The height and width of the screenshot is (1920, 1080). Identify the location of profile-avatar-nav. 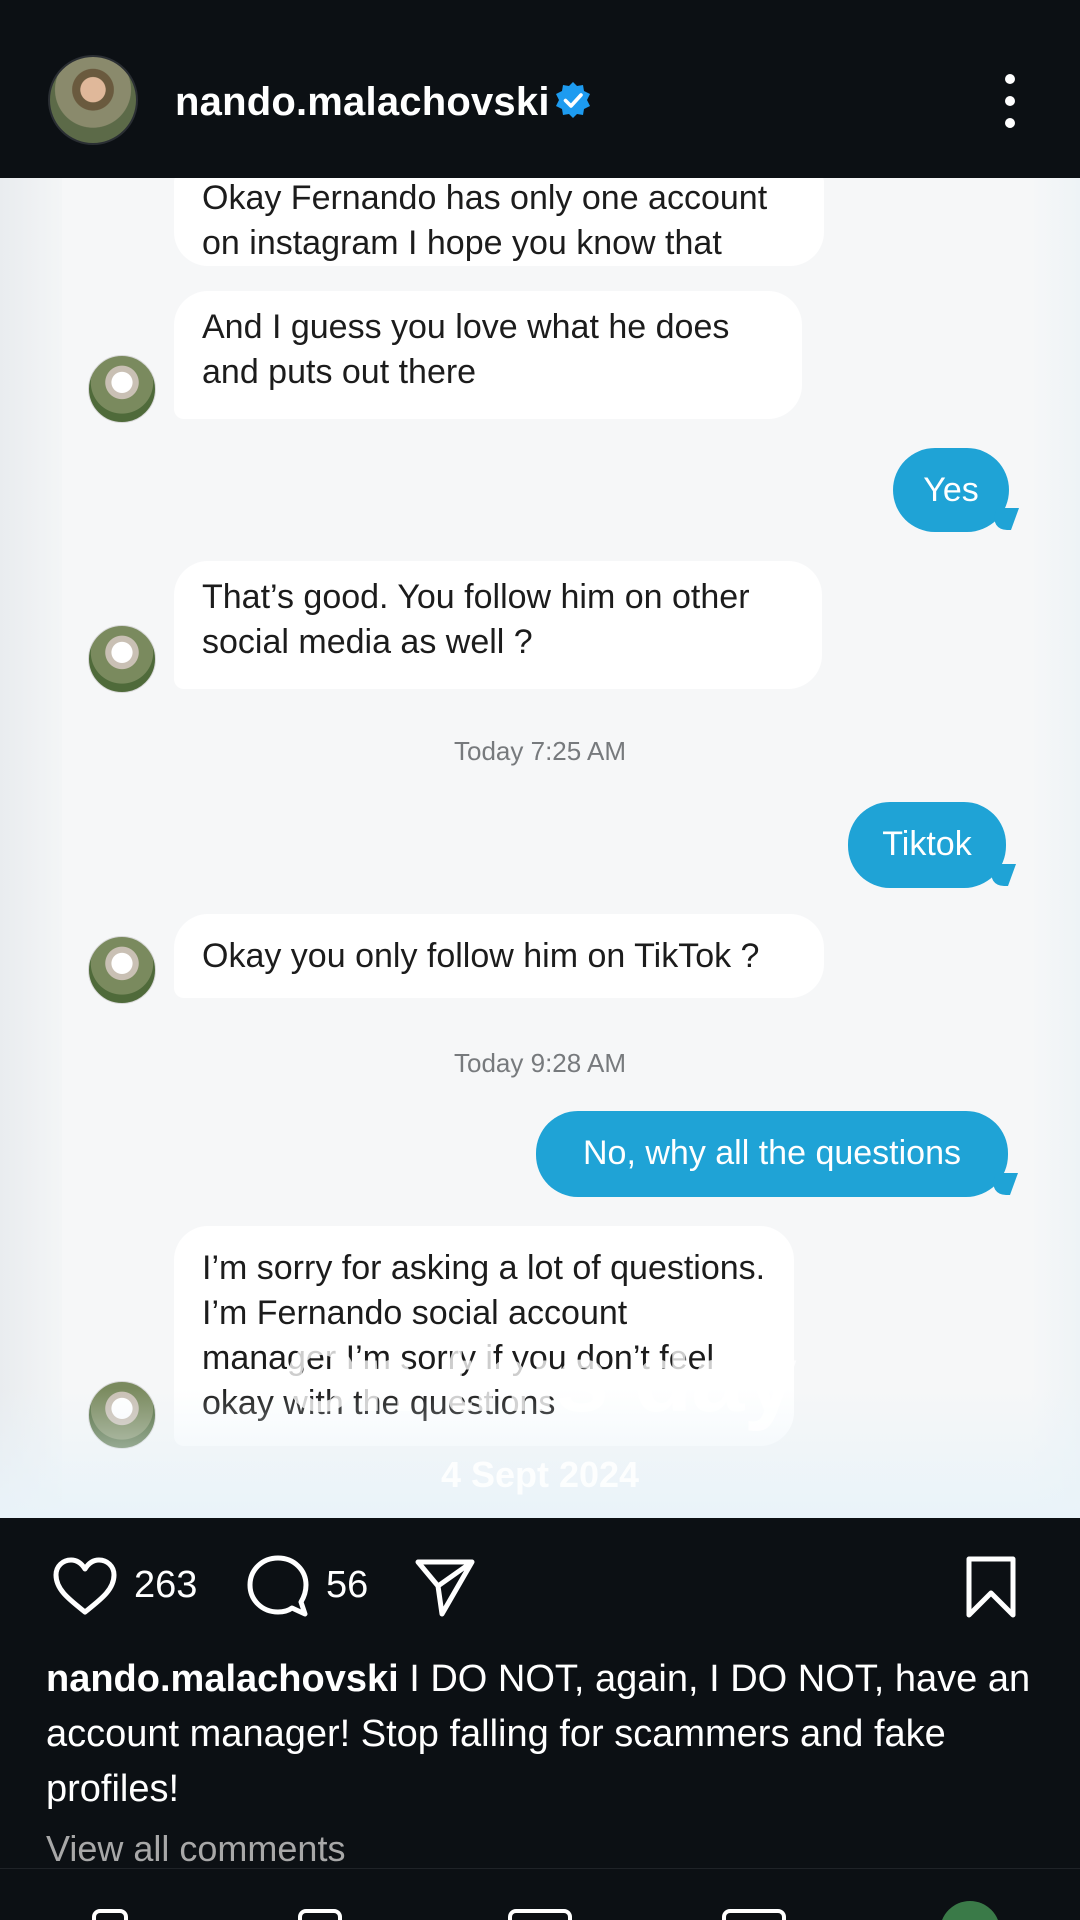
(970, 1910).